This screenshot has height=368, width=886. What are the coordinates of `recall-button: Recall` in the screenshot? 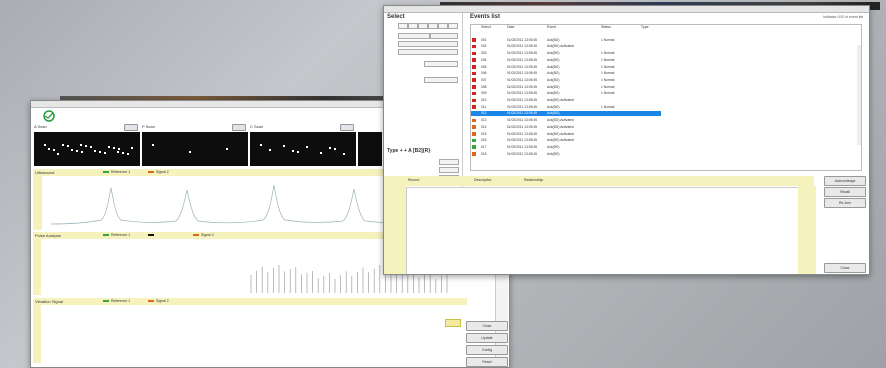 It's located at (845, 192).